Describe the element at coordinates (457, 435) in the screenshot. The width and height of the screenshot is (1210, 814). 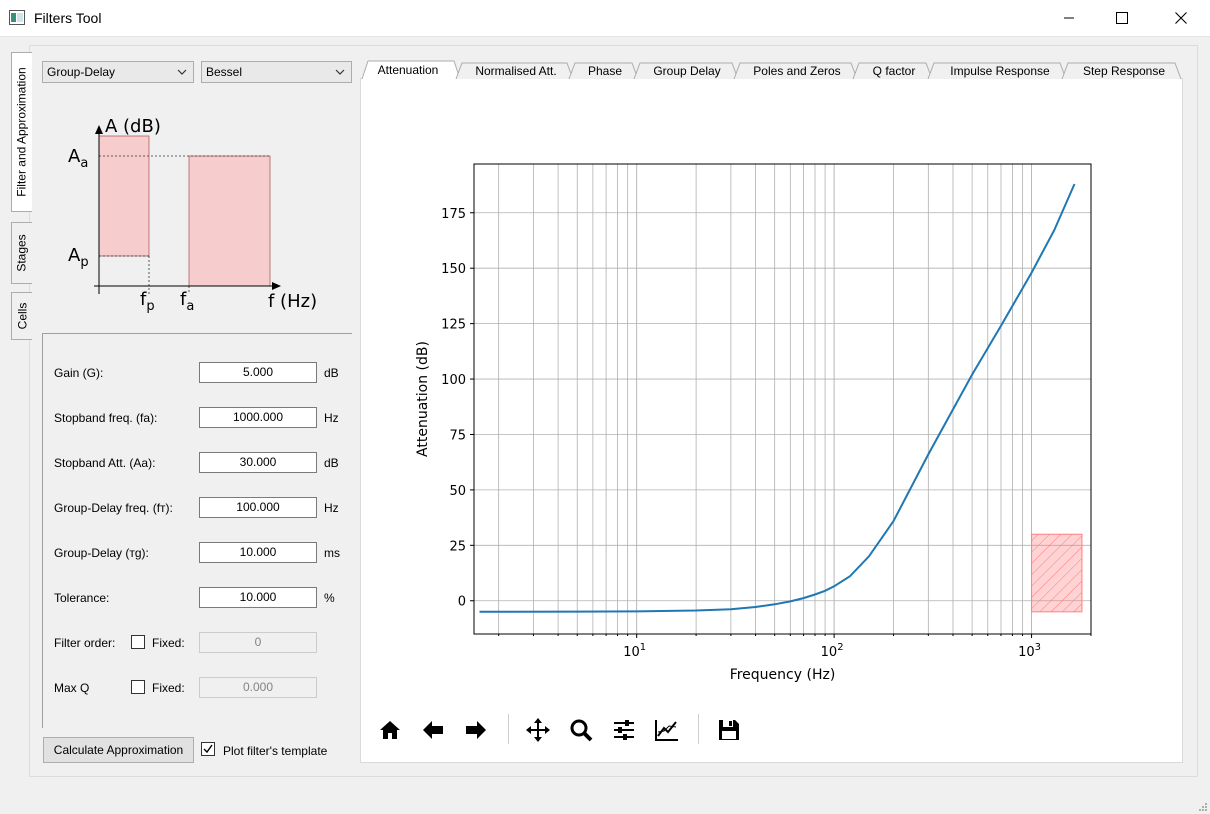
I see `y-tick-label: 75` at that location.